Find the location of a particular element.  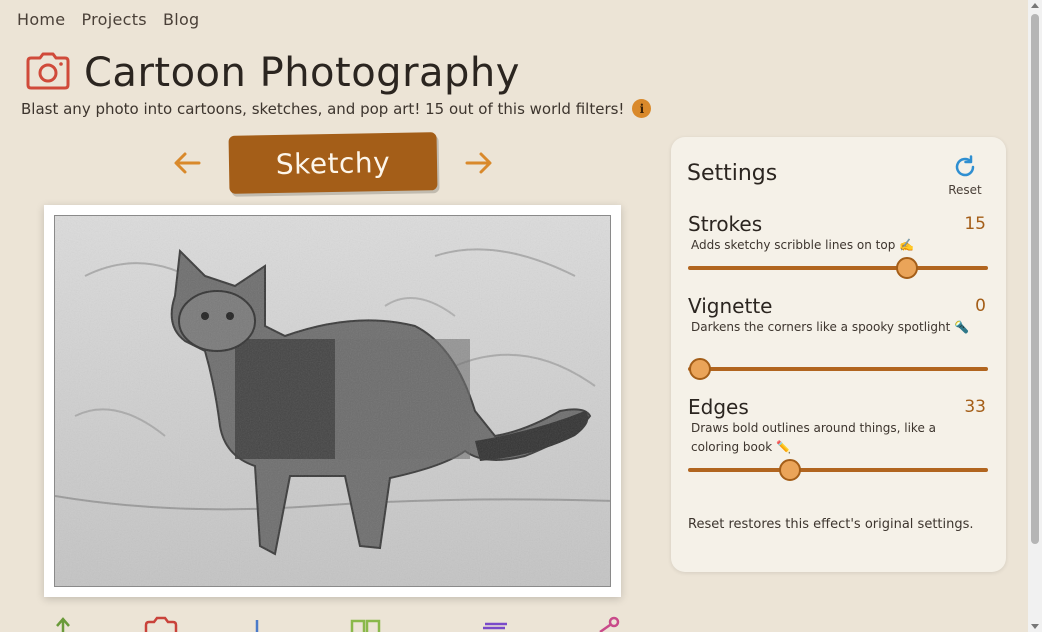

effect-switcher: Sketchy is located at coordinates (333, 164).